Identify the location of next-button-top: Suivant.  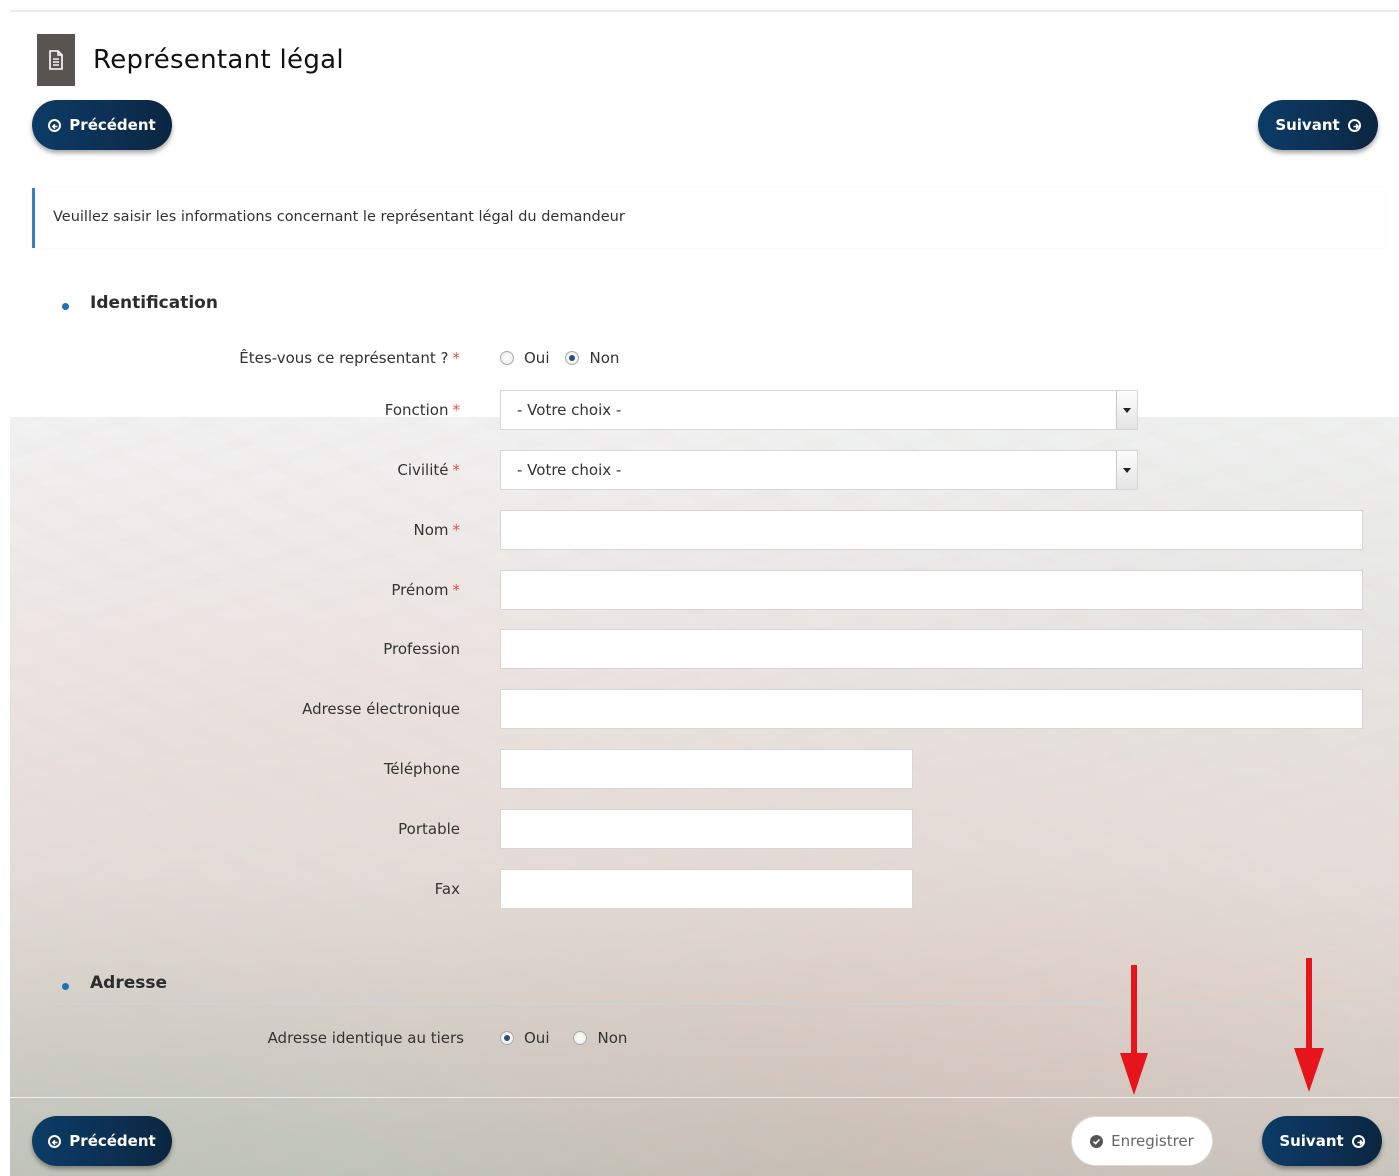
(1318, 125).